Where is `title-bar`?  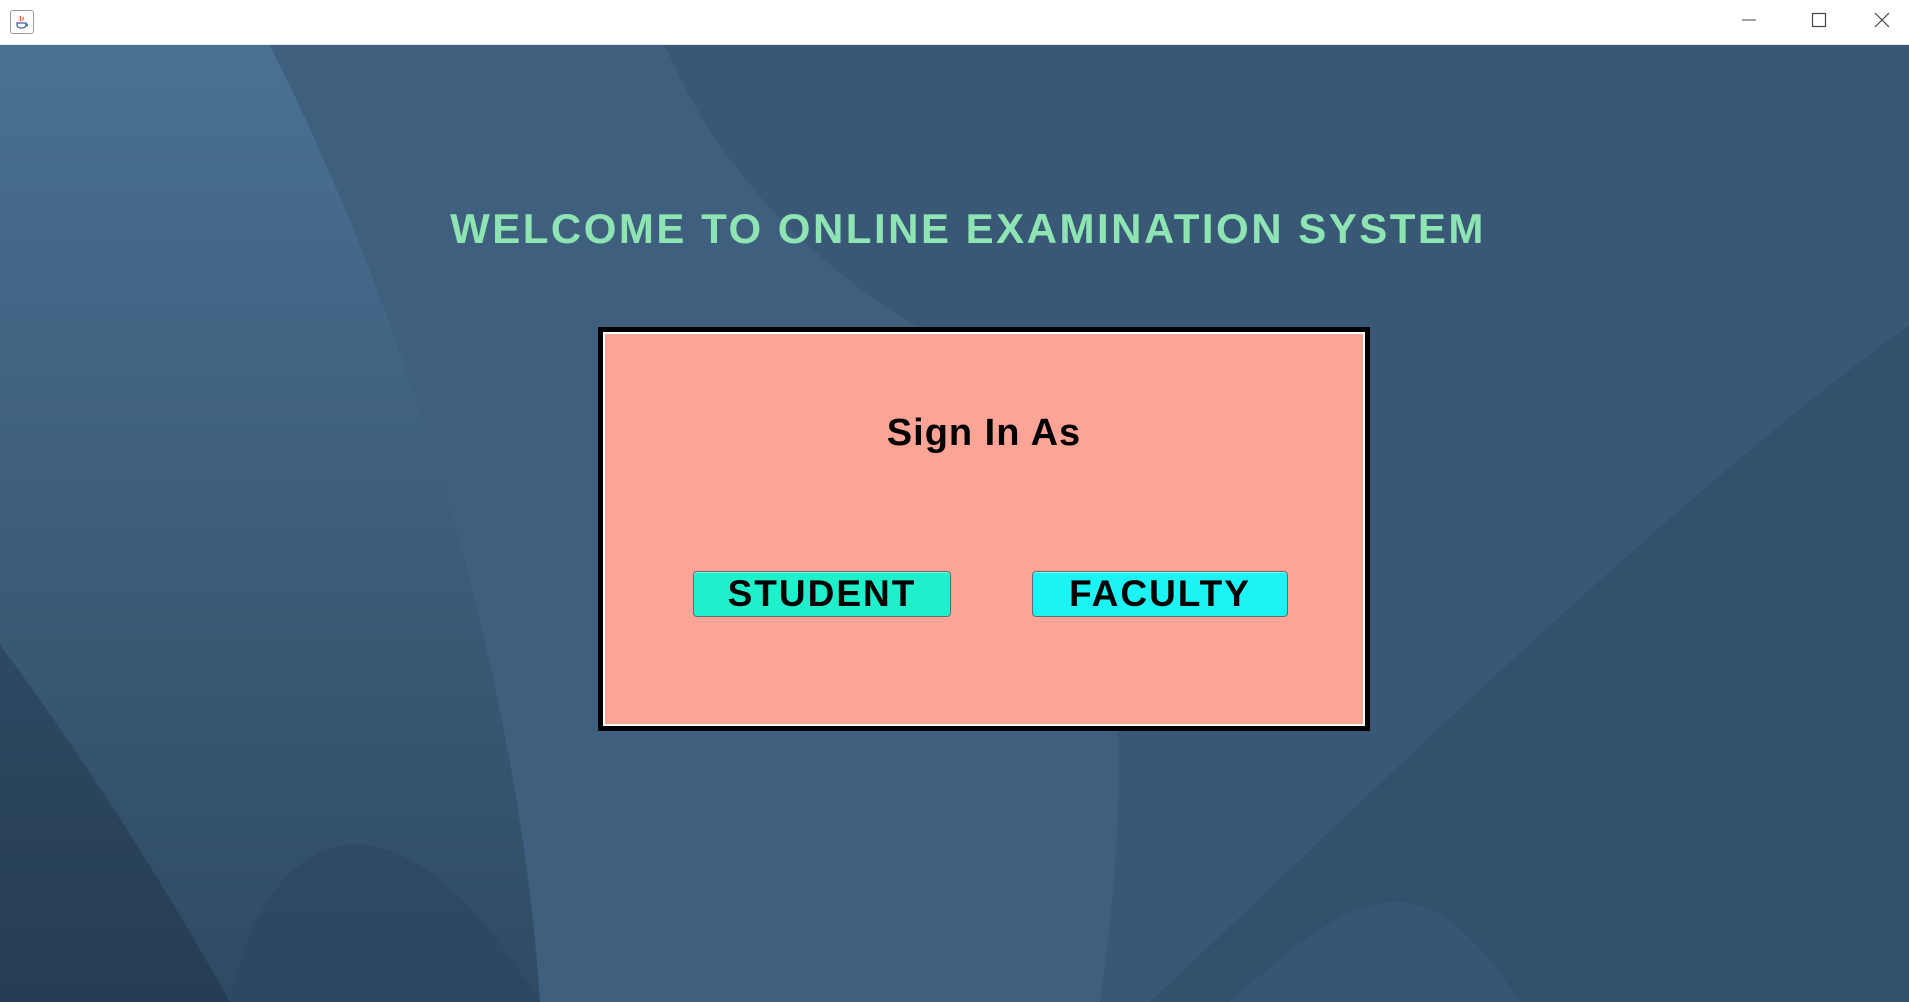 title-bar is located at coordinates (954, 22).